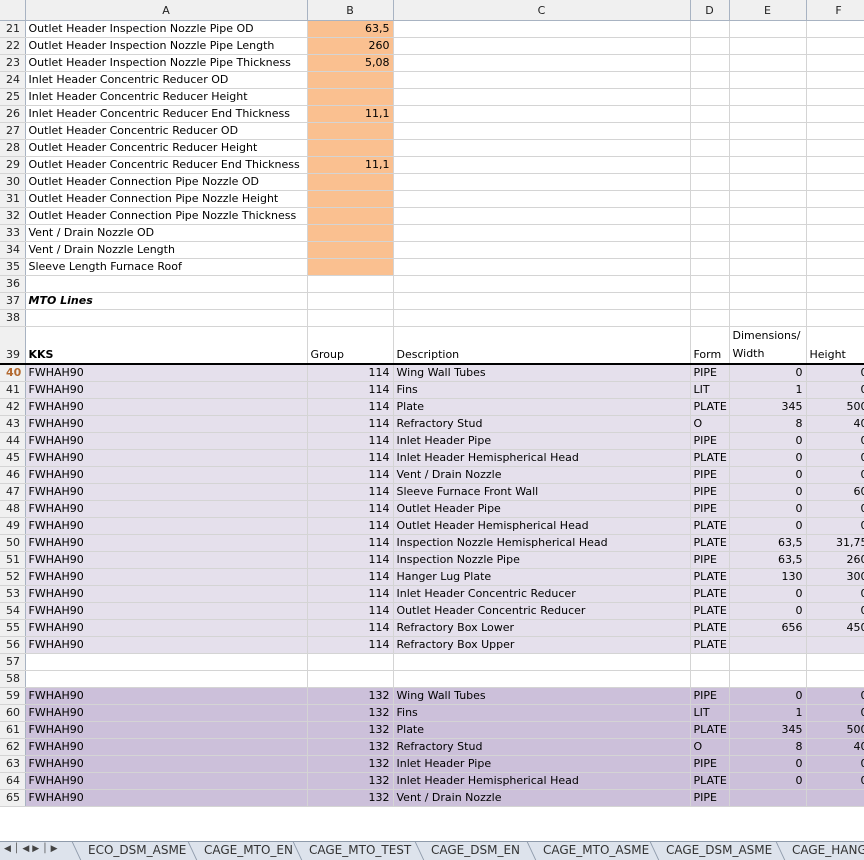 This screenshot has width=864, height=860. I want to click on description-cell: Refractory Stud, so click(542, 424).